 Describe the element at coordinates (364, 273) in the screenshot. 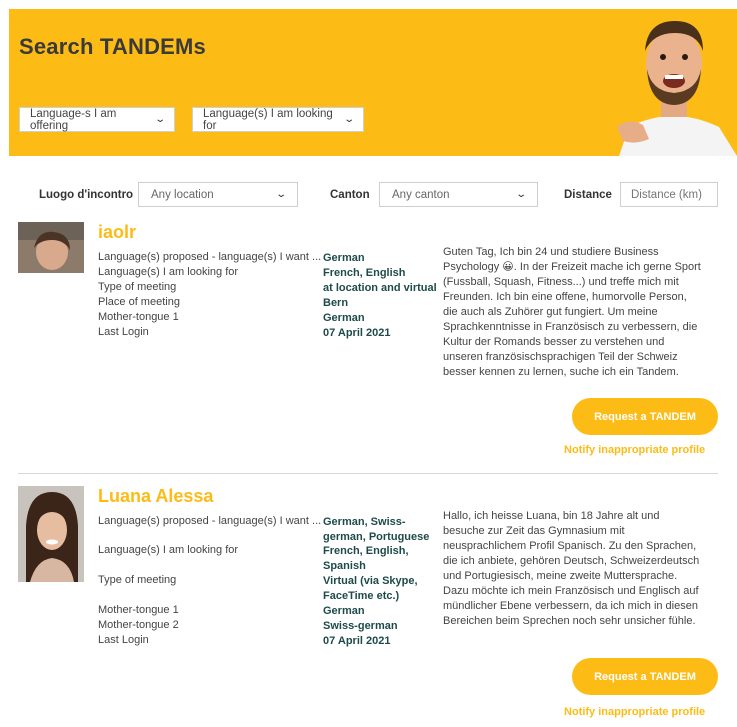

I see `field-value: French, English` at that location.